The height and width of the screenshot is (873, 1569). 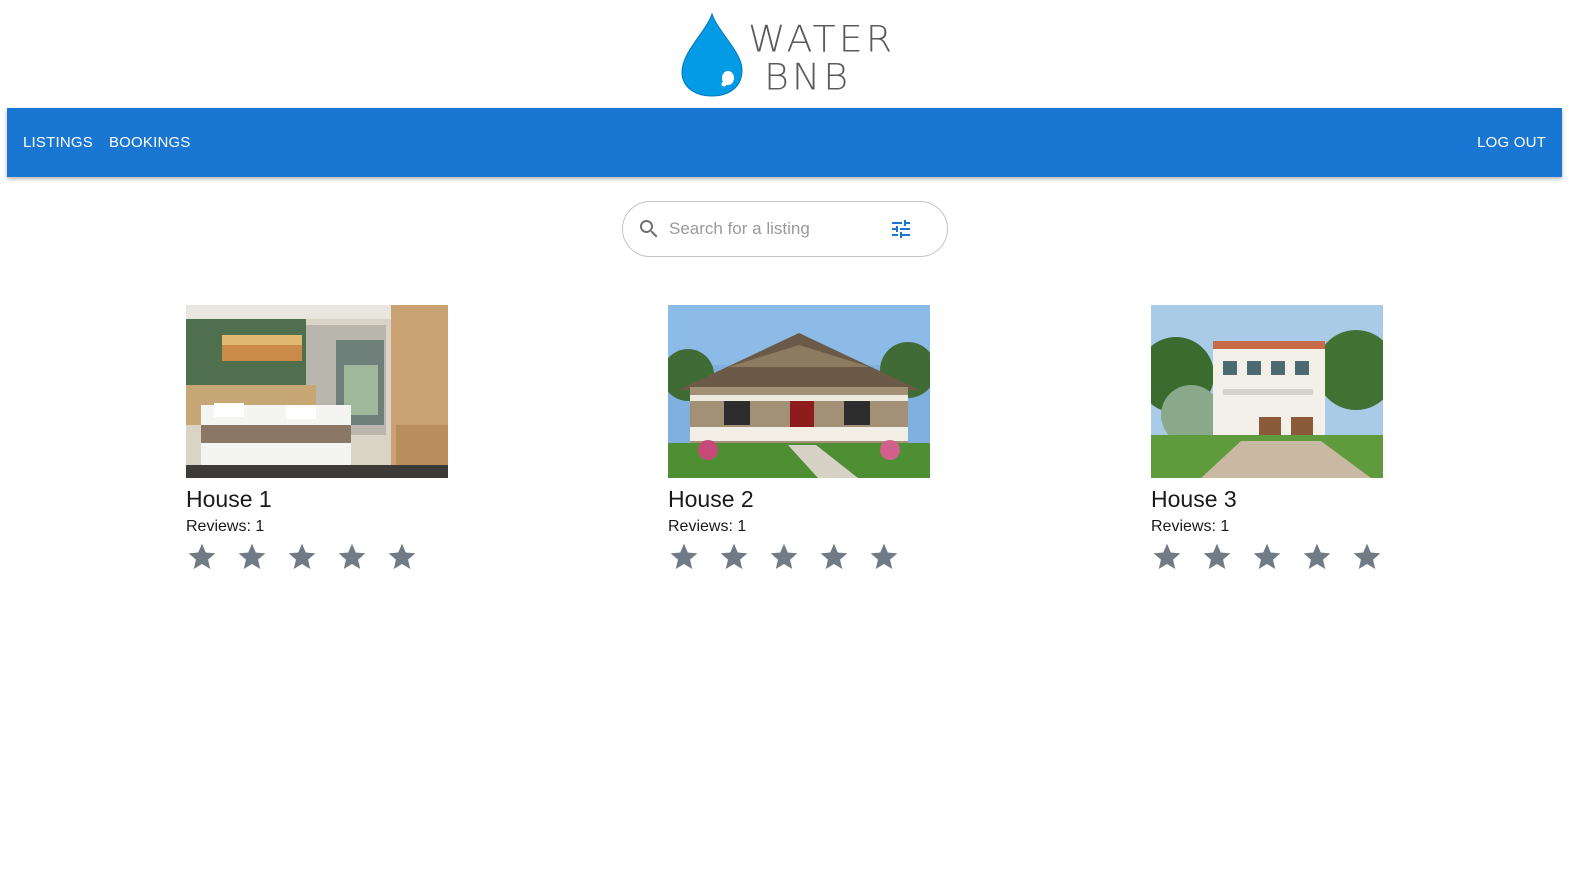 What do you see at coordinates (1267, 499) in the screenshot?
I see `listing-title: House 3` at bounding box center [1267, 499].